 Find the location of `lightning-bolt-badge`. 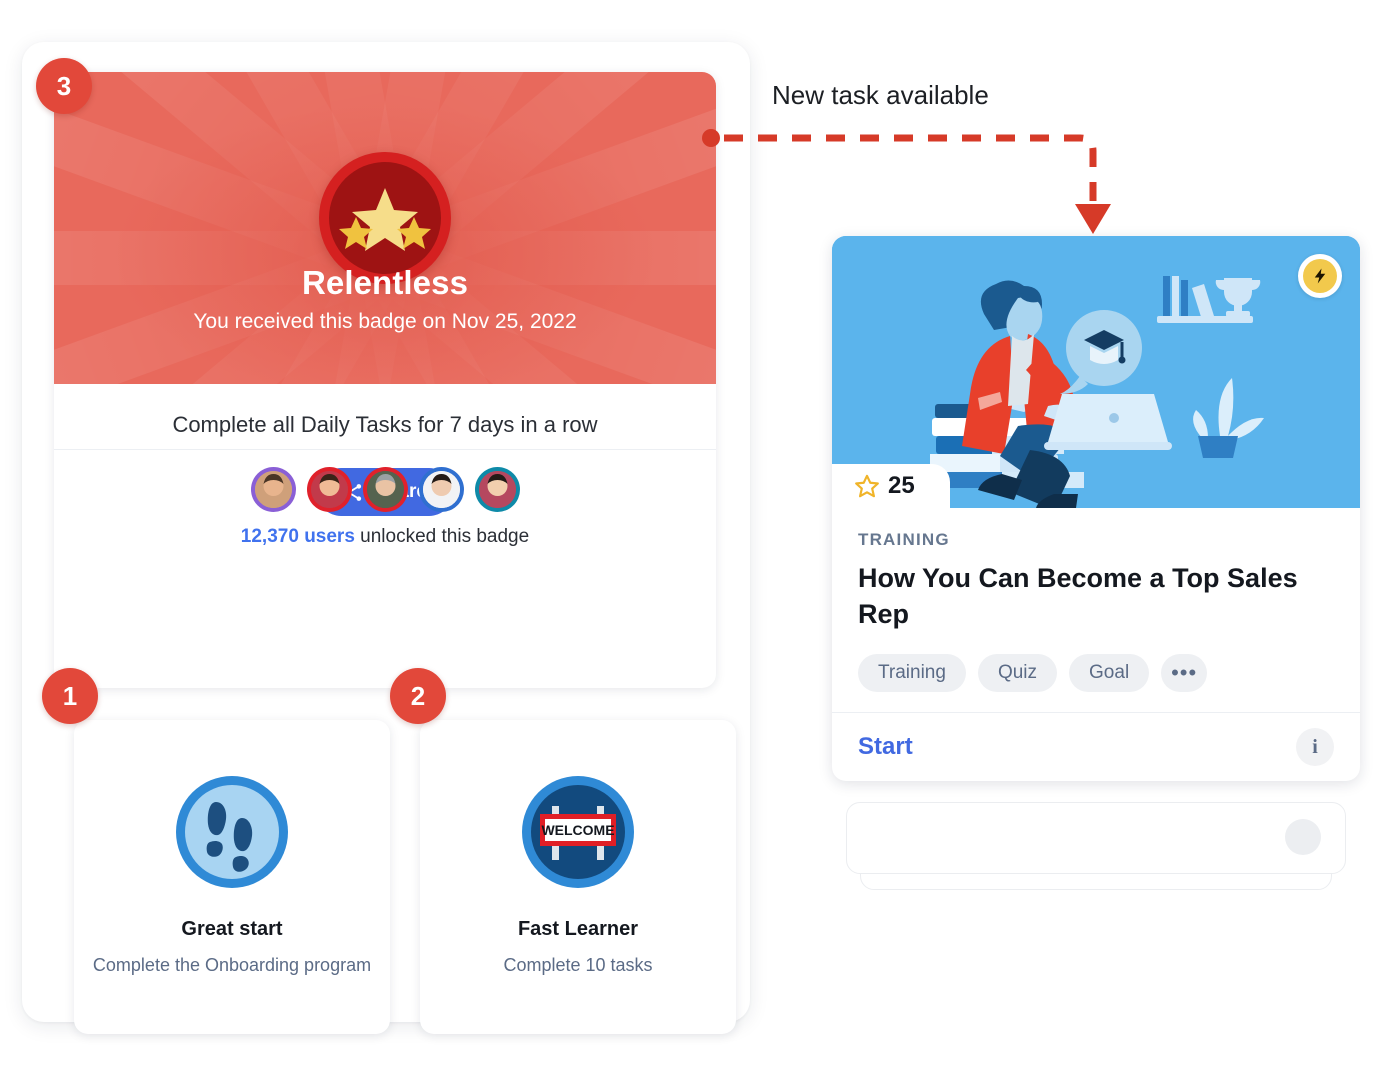

lightning-bolt-badge is located at coordinates (1320, 276).